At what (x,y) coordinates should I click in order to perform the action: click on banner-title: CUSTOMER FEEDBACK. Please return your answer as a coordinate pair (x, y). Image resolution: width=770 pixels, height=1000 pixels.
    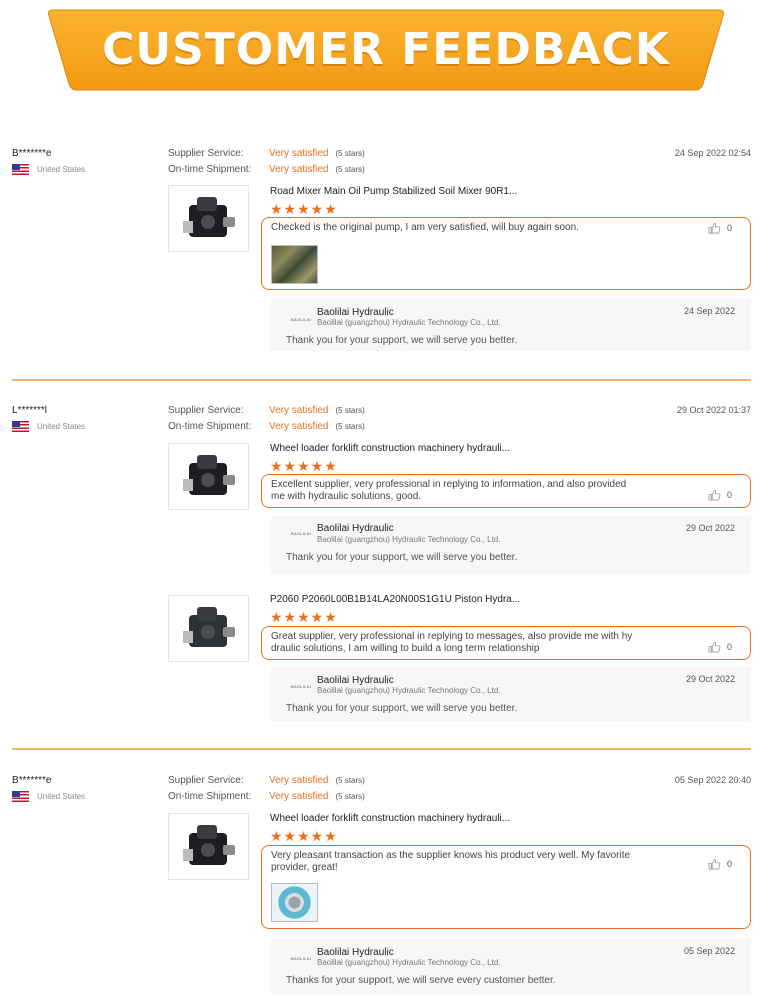
    Looking at the image, I should click on (386, 49).